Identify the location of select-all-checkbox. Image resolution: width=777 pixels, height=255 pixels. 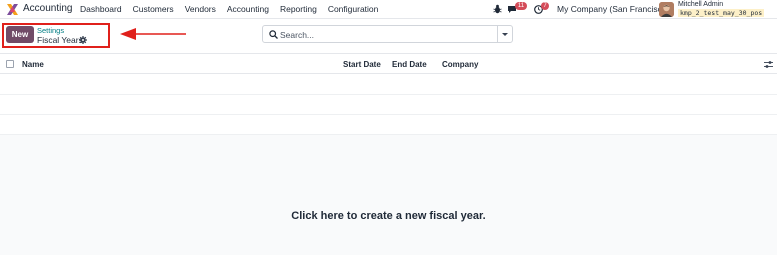
(10, 64).